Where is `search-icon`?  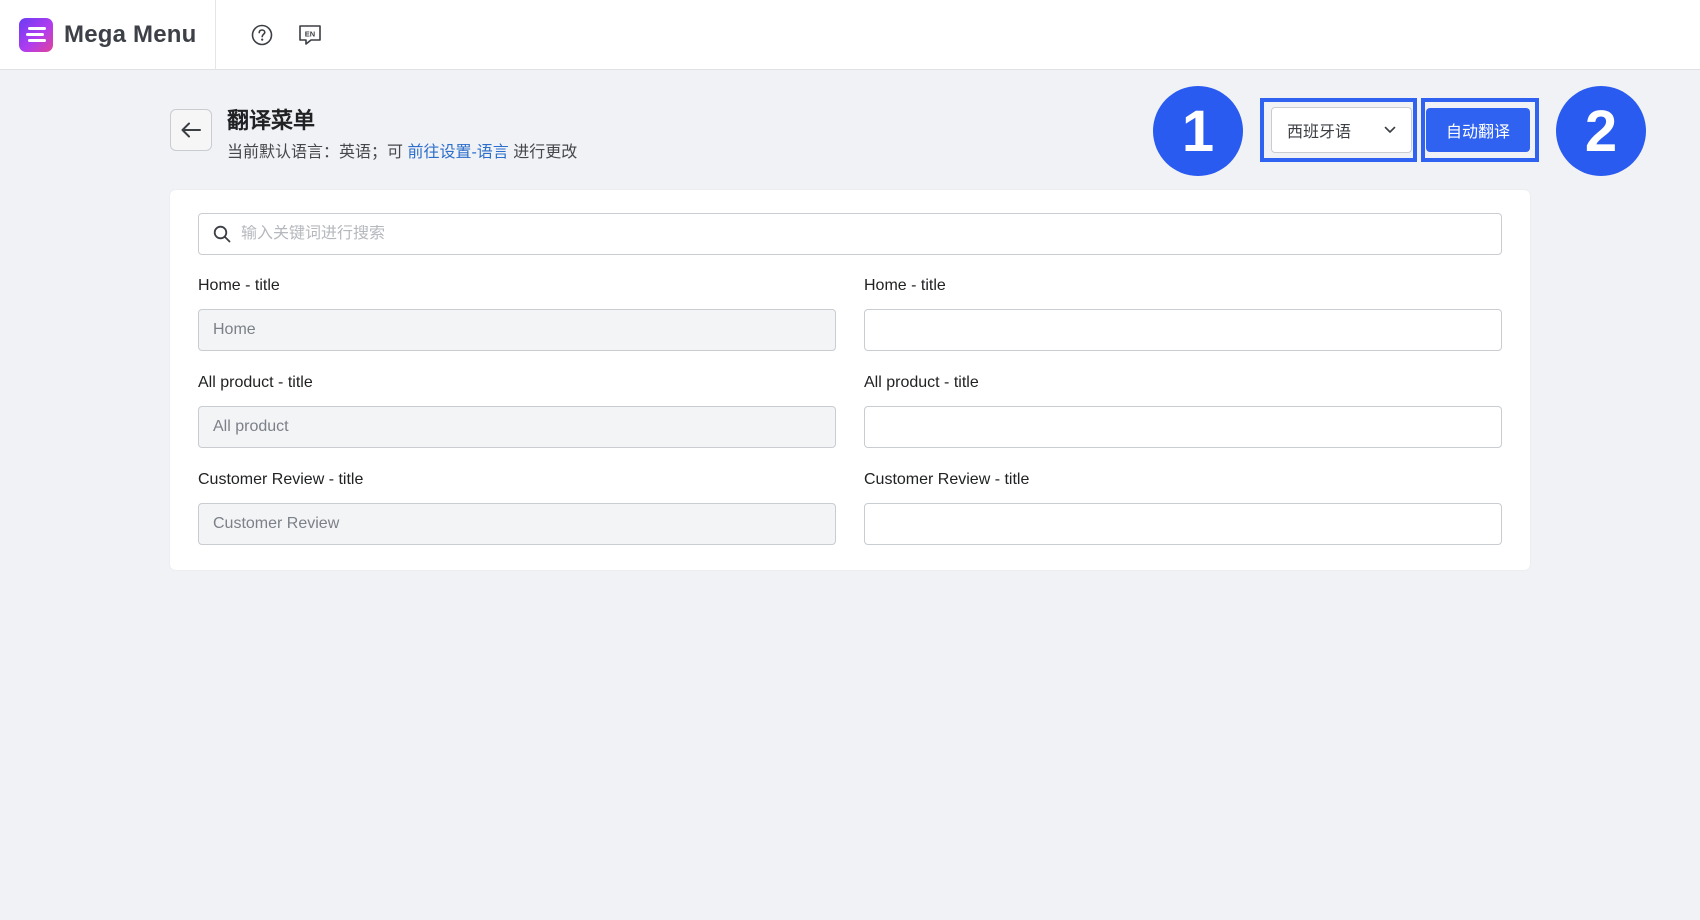 search-icon is located at coordinates (222, 234).